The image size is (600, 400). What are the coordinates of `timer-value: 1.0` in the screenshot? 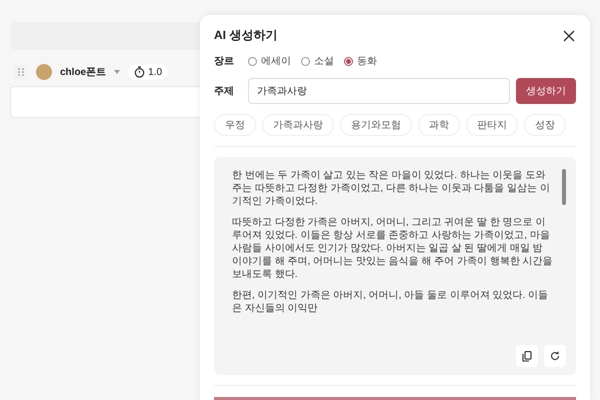 It's located at (155, 72).